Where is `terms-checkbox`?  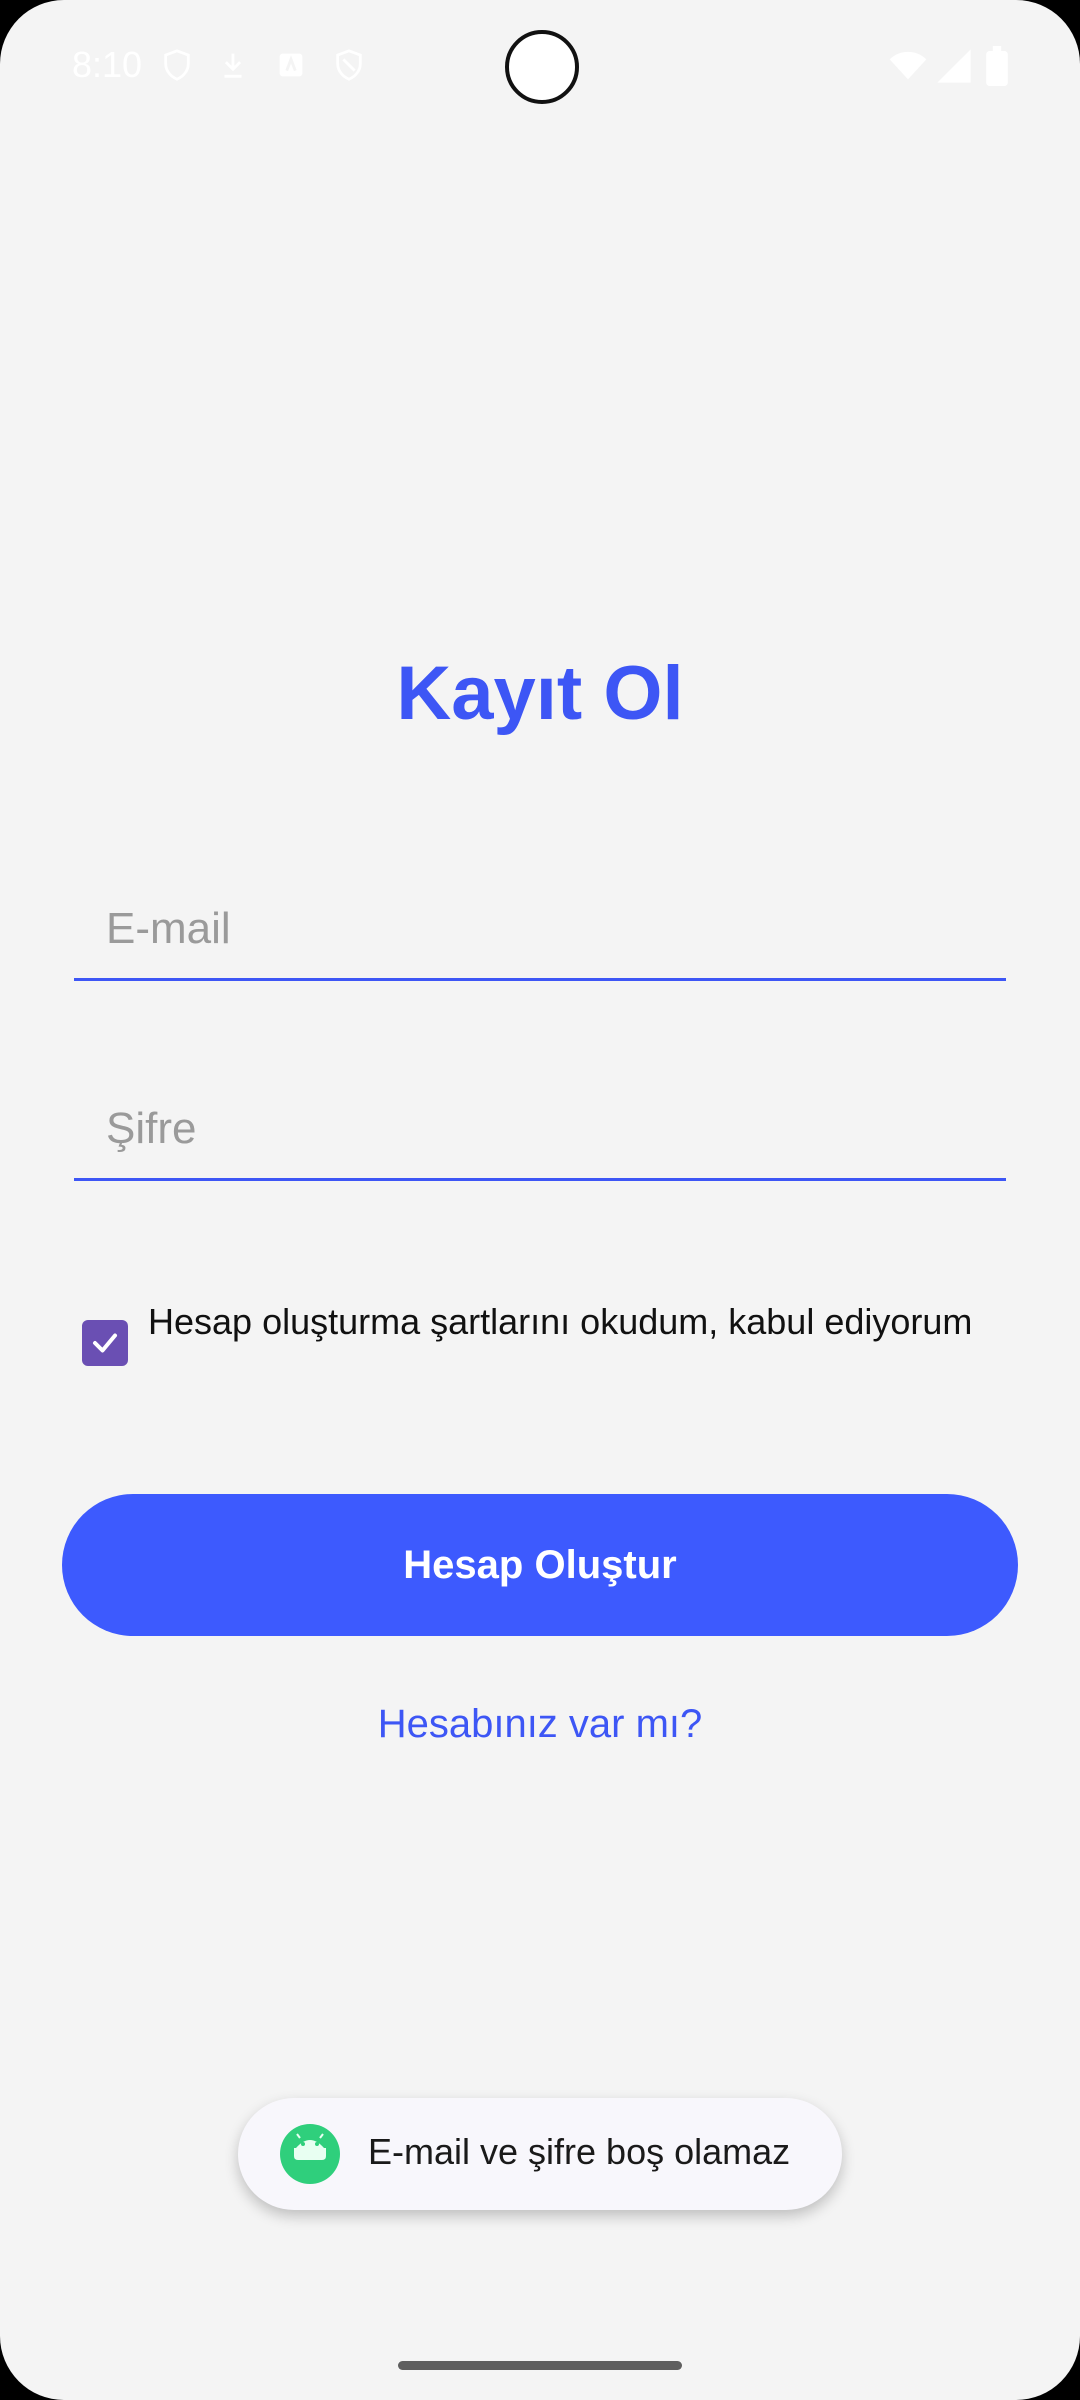 terms-checkbox is located at coordinates (105, 1343).